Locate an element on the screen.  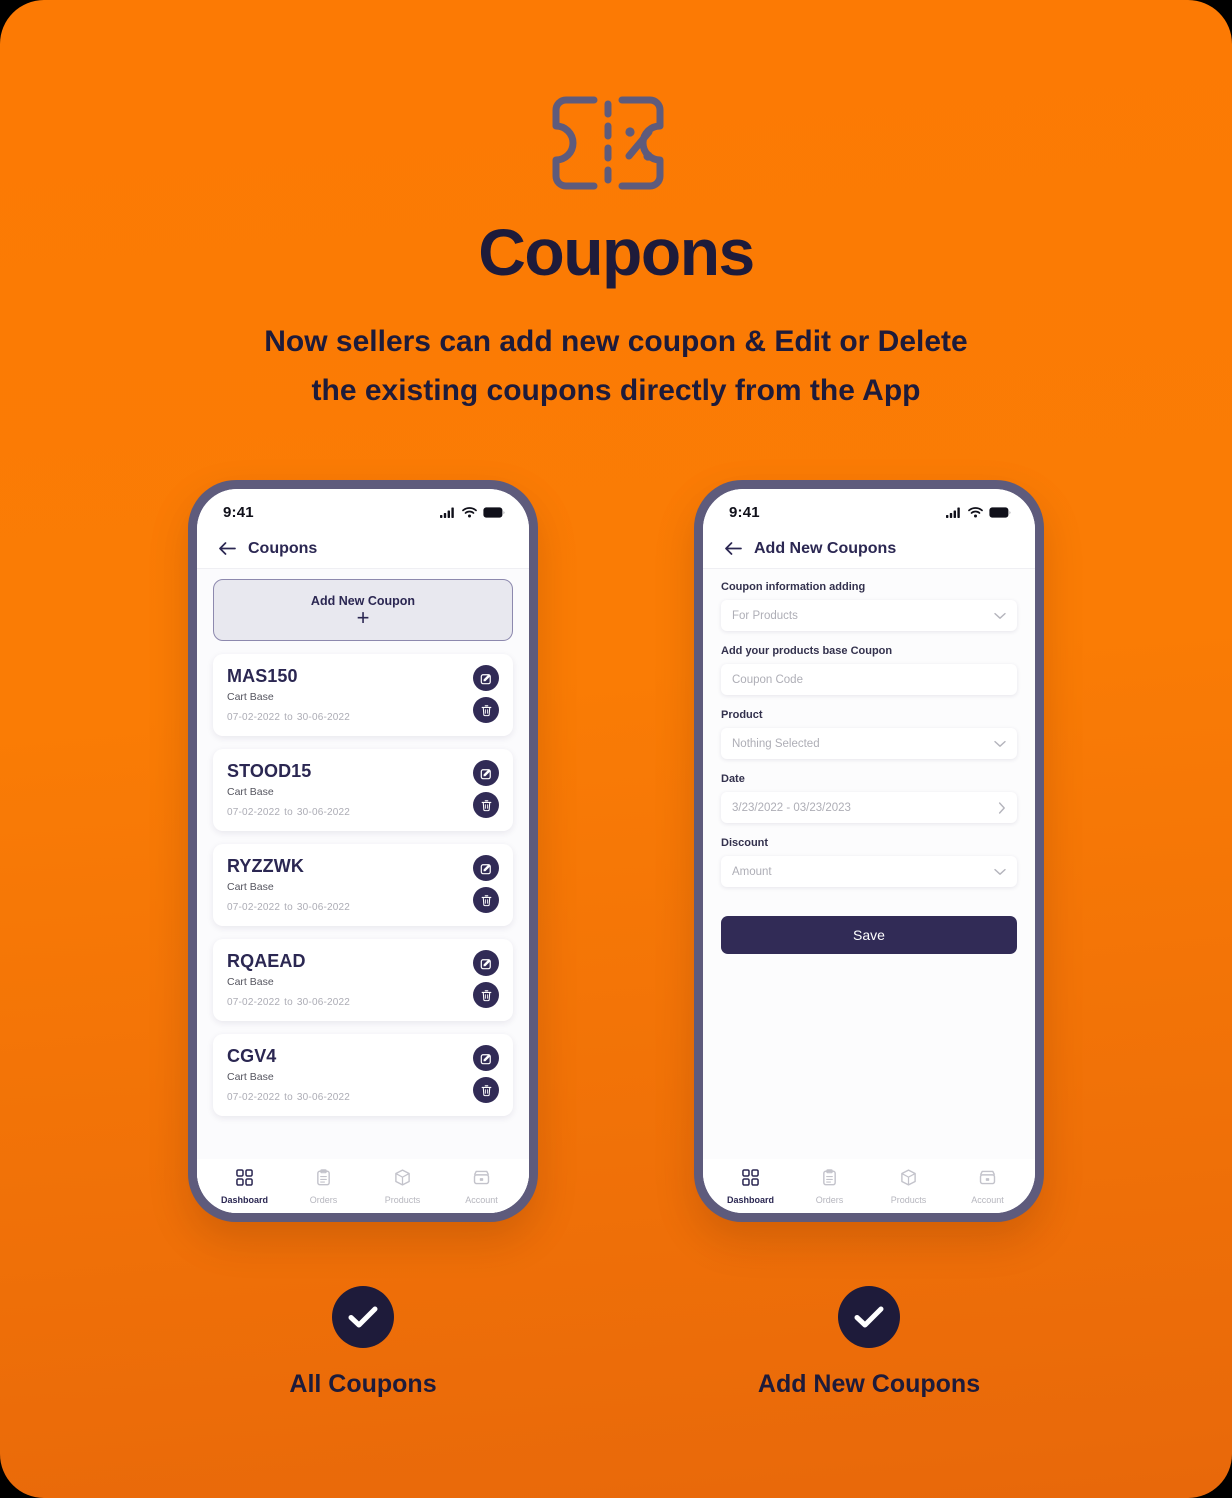
field-date: 3/23/2022 - 03/23/2023 is located at coordinates (869, 807).